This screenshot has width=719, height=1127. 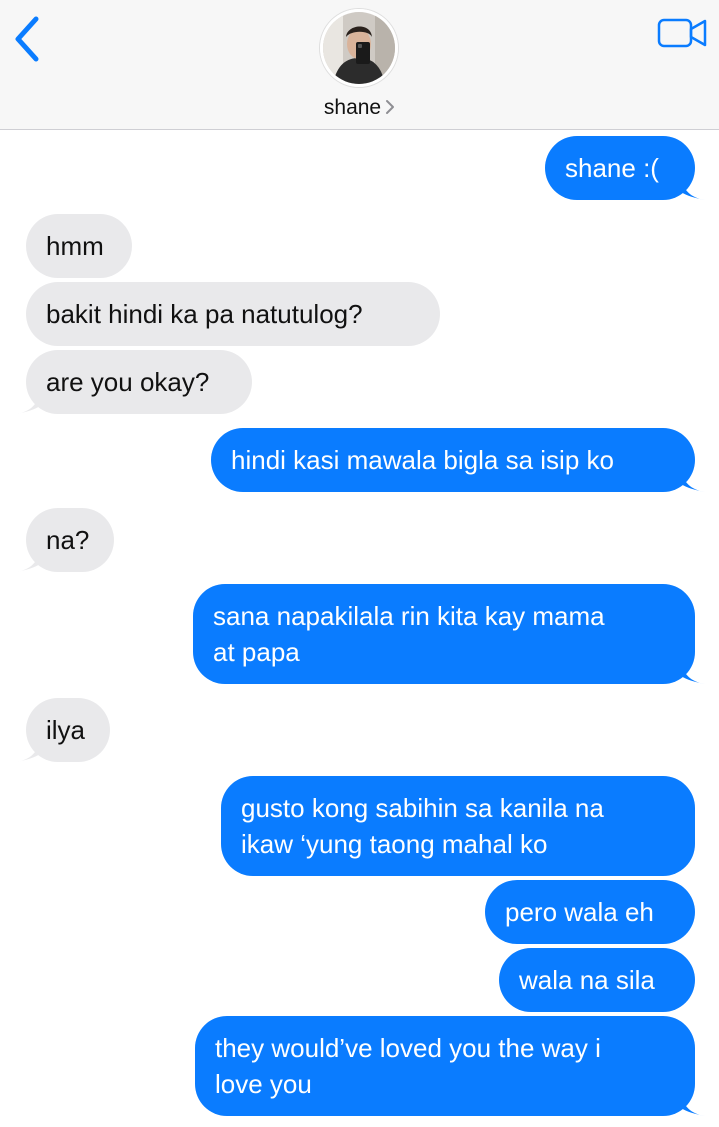 What do you see at coordinates (204, 314) in the screenshot?
I see `message-text: bakit hindi ka pa natutulog?` at bounding box center [204, 314].